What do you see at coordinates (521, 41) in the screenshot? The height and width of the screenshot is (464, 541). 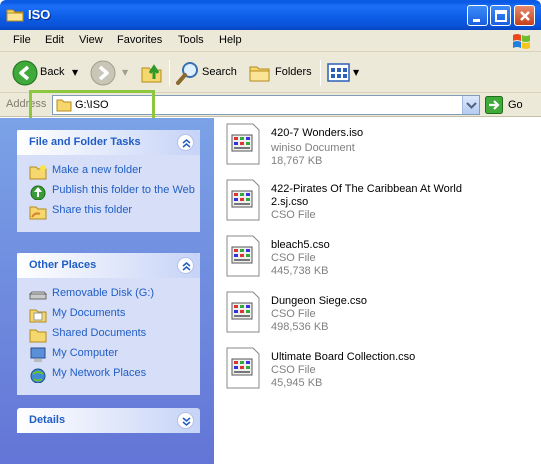 I see `windows-logo-icon` at bounding box center [521, 41].